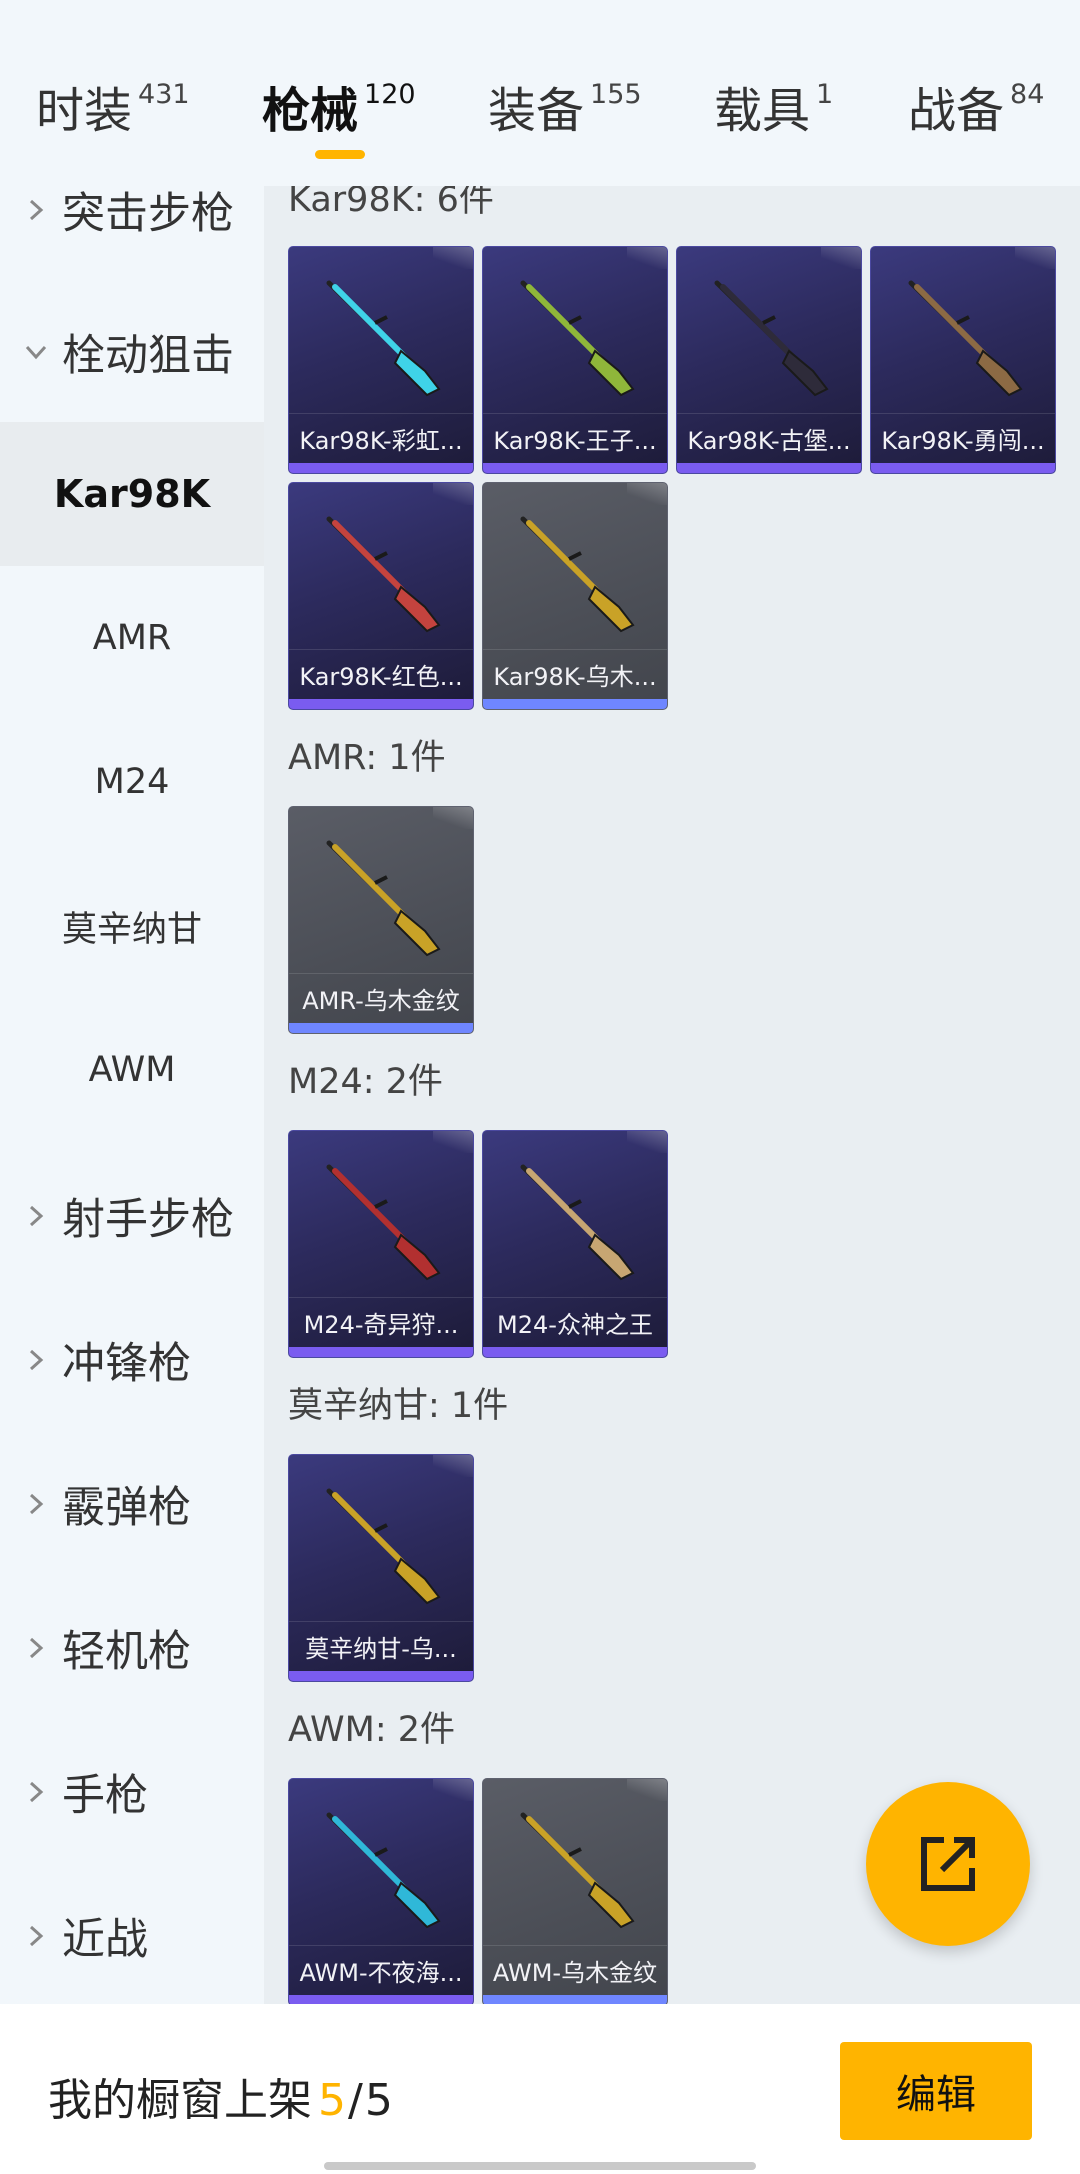 The image size is (1080, 2174). I want to click on sidebar-item-label: 近战, so click(105, 1940).